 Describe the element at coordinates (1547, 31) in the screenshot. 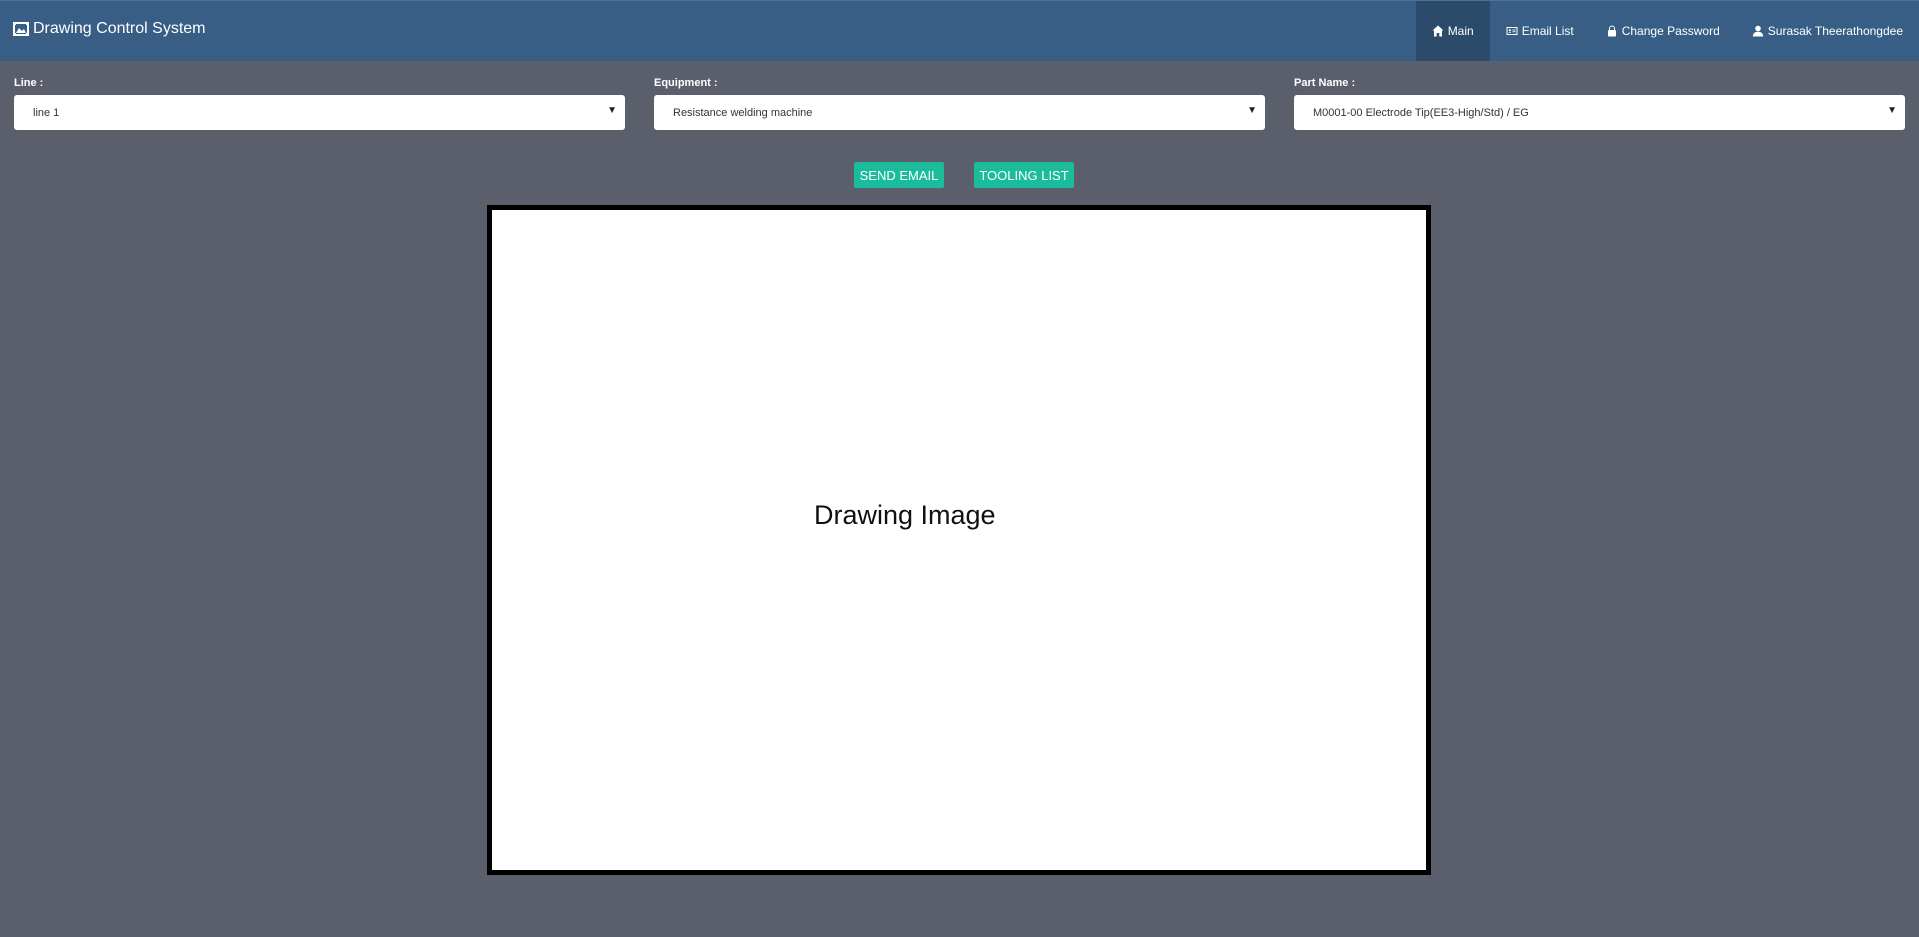

I see `nav-item-label: Email List` at that location.